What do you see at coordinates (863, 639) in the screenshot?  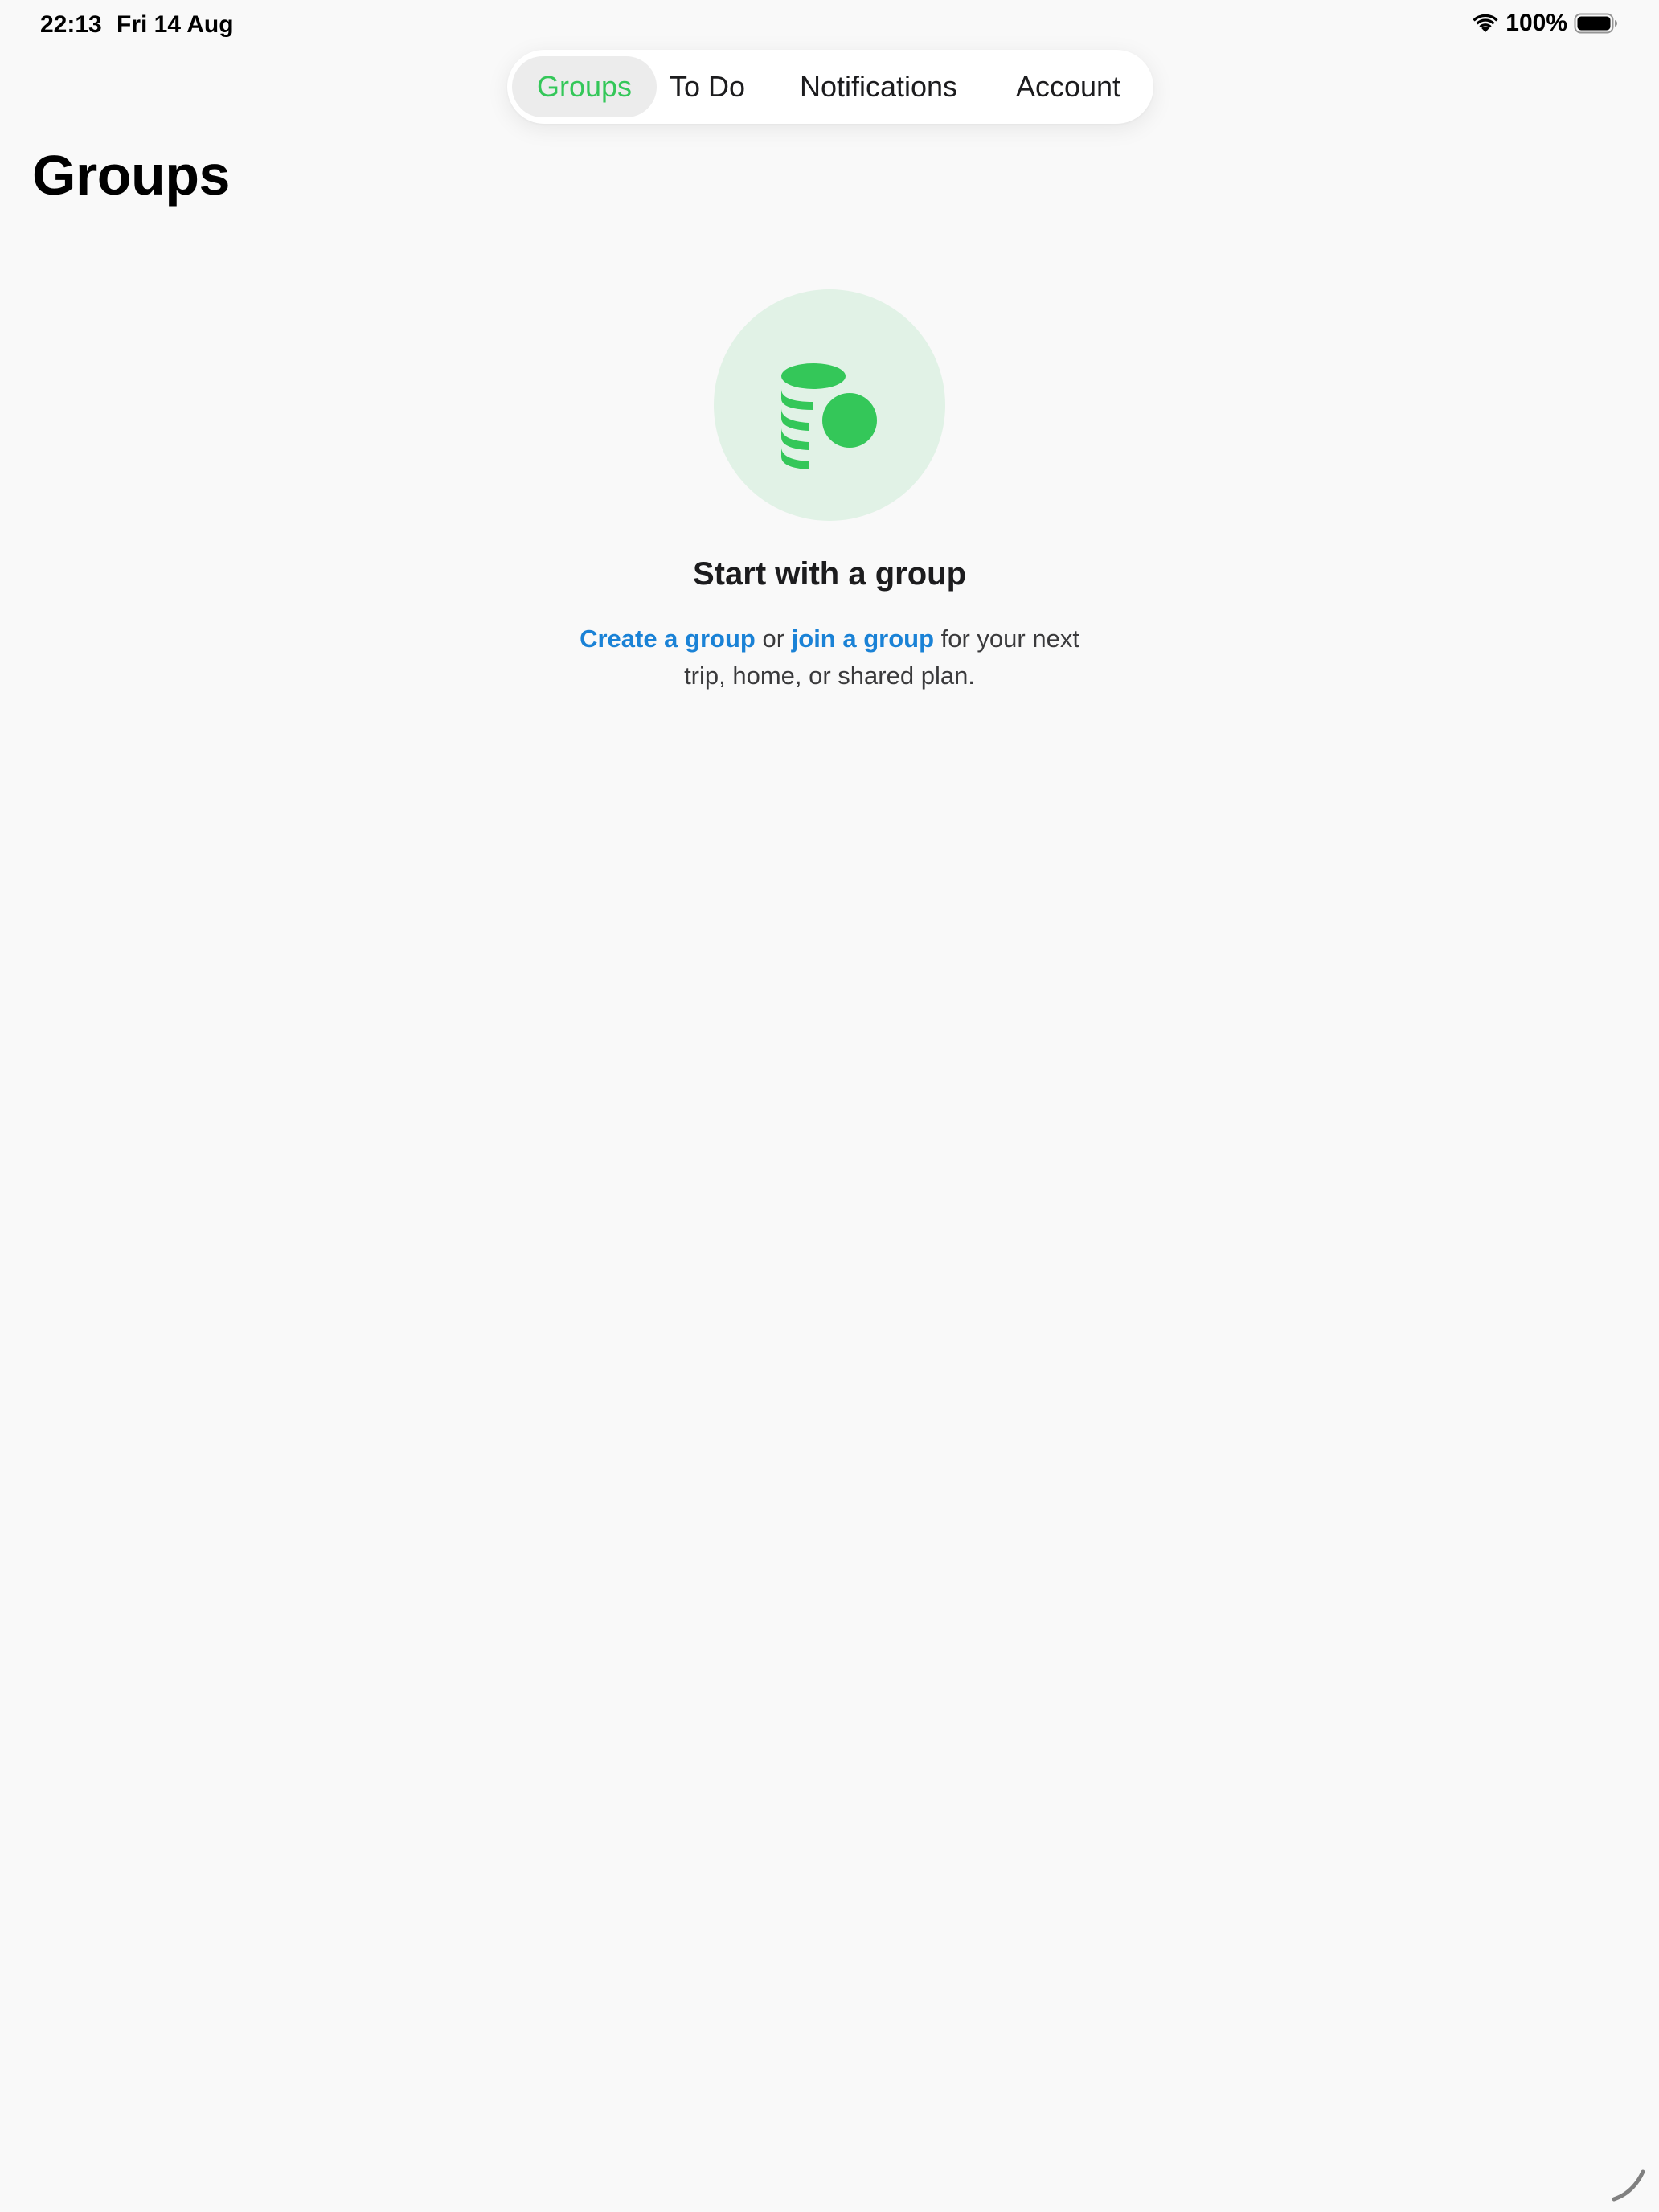 I see `join-group-link: join a group` at bounding box center [863, 639].